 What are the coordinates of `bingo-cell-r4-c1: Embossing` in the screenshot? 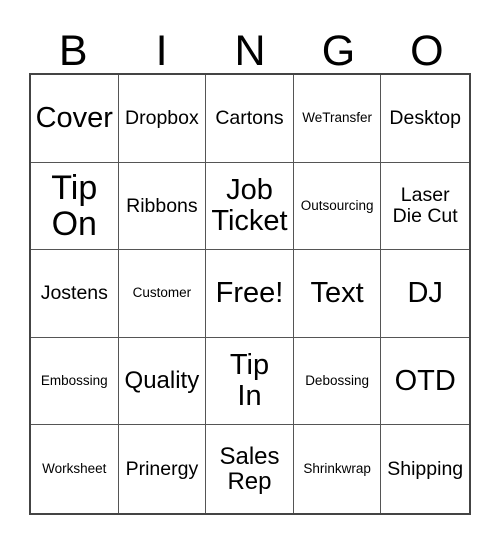 It's located at (75, 381).